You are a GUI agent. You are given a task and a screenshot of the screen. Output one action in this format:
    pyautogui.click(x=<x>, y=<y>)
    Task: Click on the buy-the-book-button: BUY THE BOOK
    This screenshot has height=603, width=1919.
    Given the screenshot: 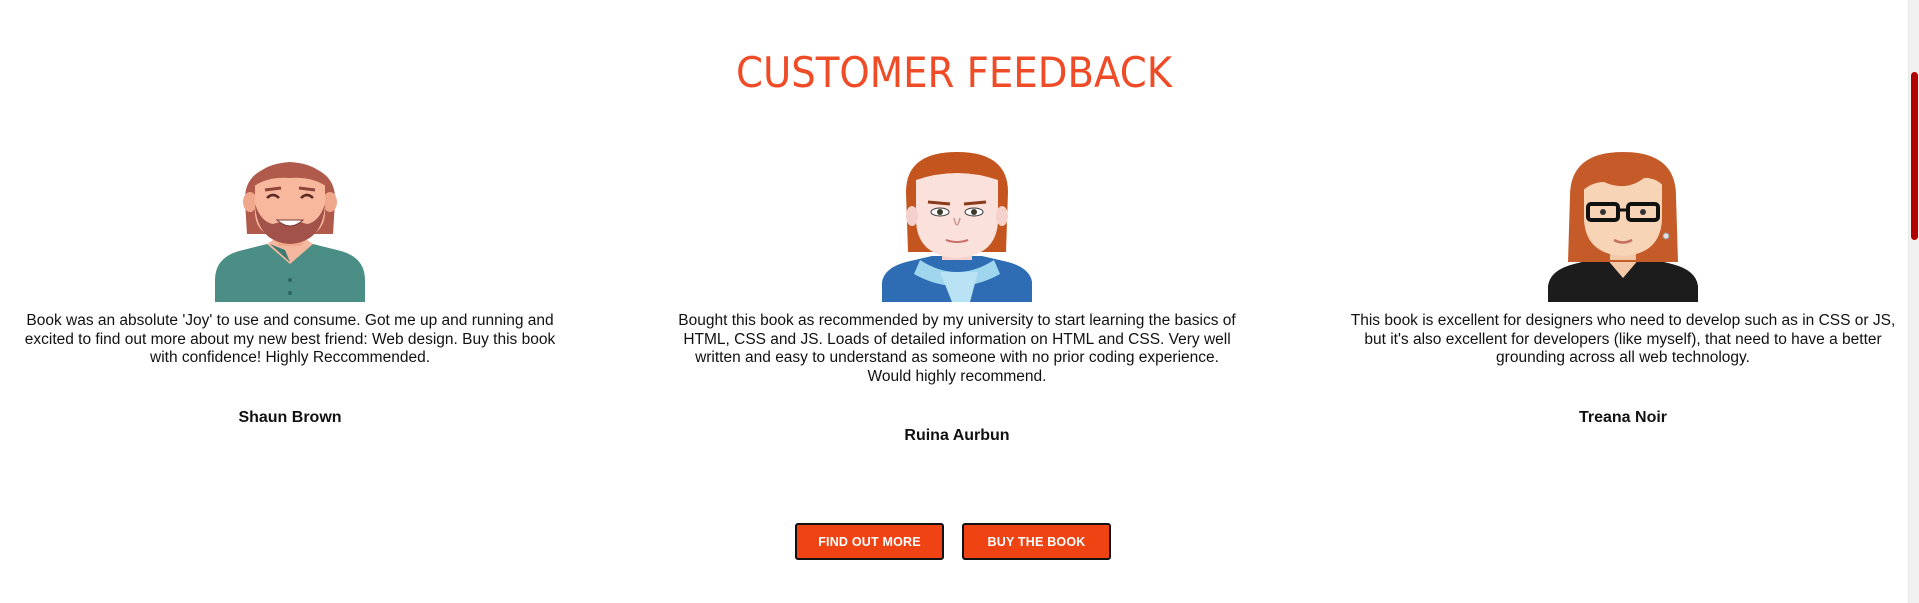 What is the action you would take?
    pyautogui.click(x=1036, y=541)
    